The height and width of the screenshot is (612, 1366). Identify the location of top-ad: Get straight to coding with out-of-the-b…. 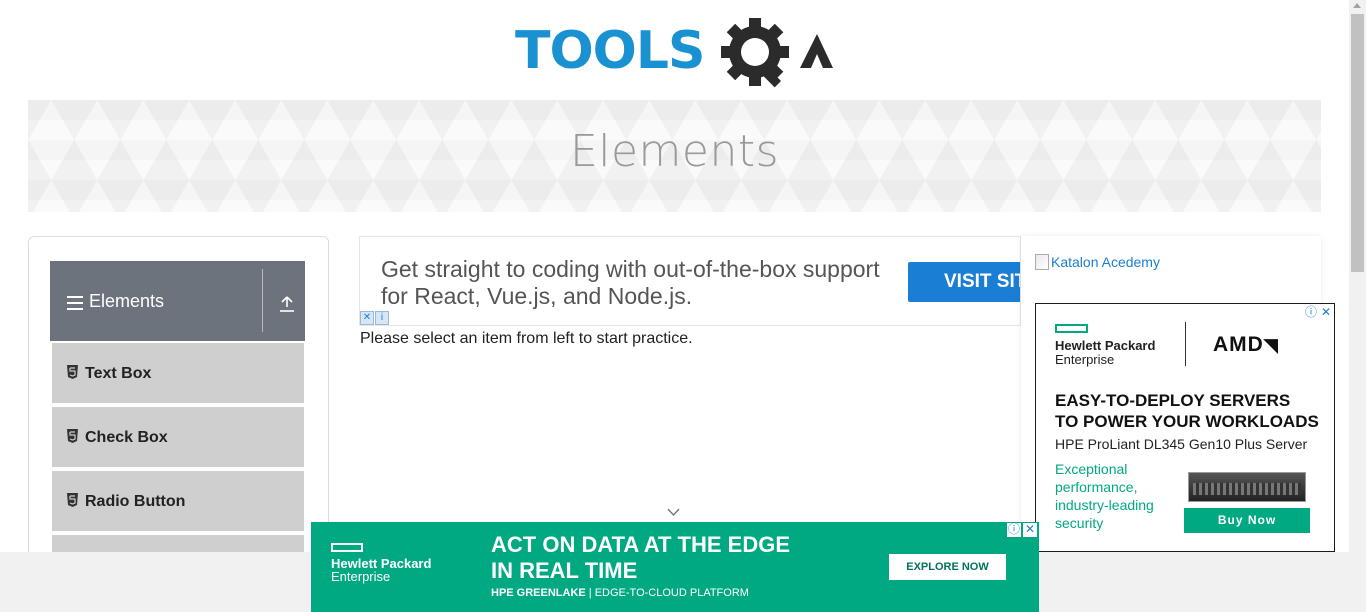
(690, 281).